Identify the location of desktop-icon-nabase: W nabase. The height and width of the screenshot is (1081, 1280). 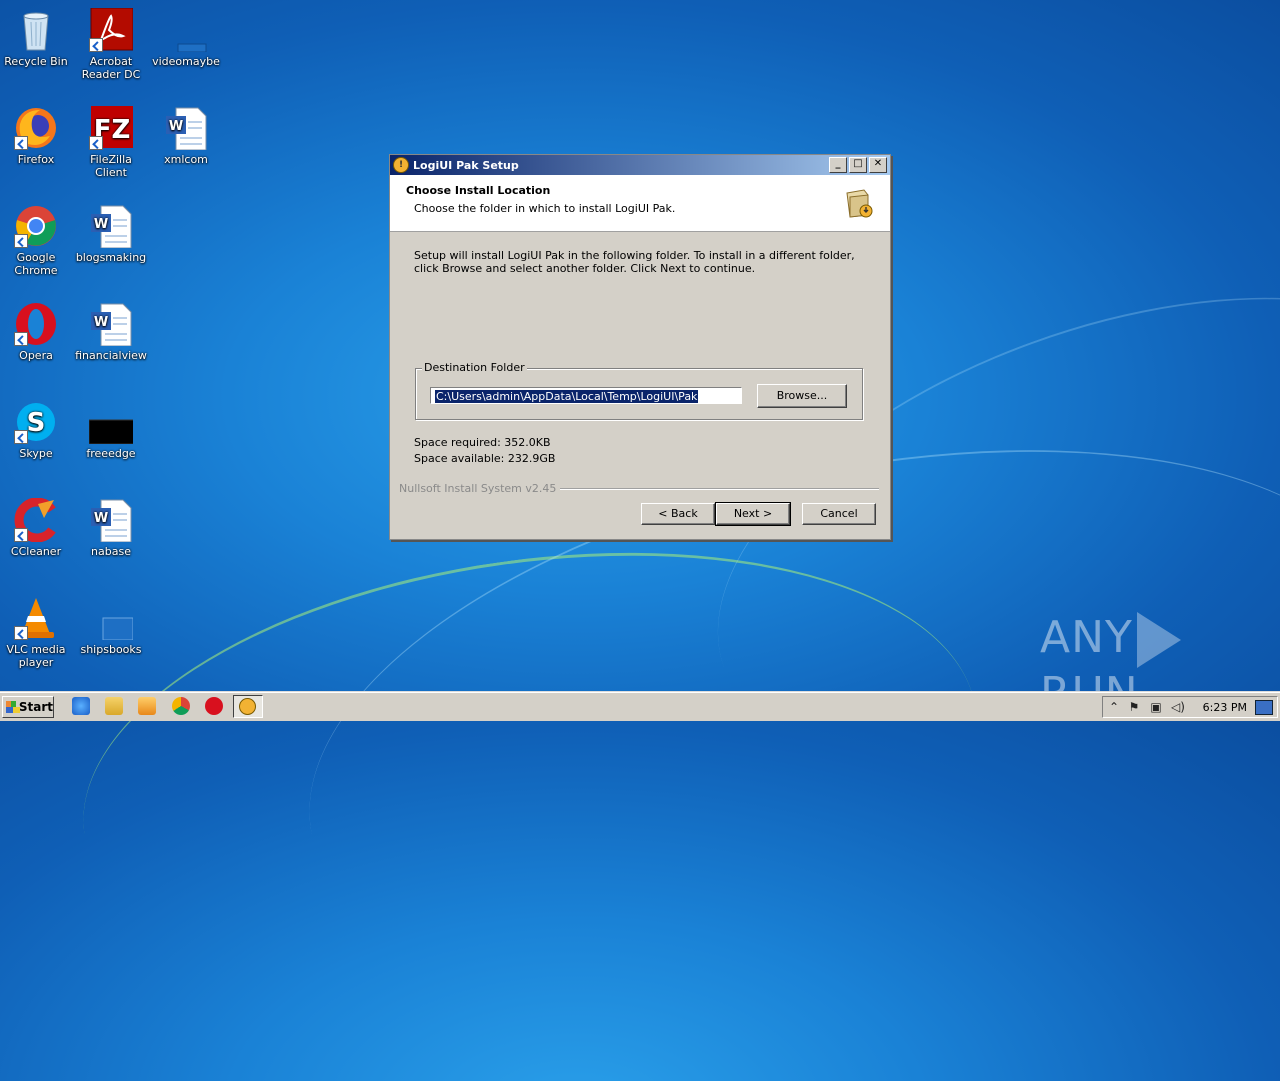
(111, 528).